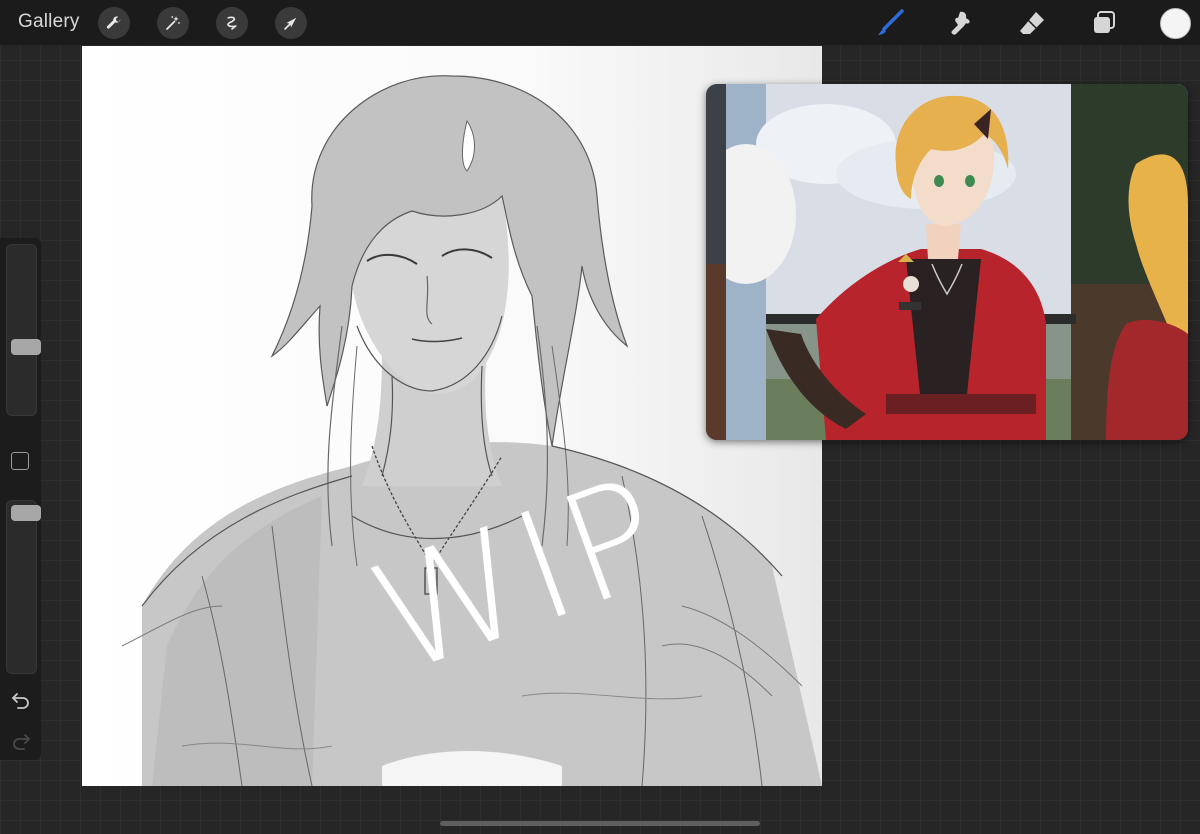  I want to click on selection-button, so click(232, 23).